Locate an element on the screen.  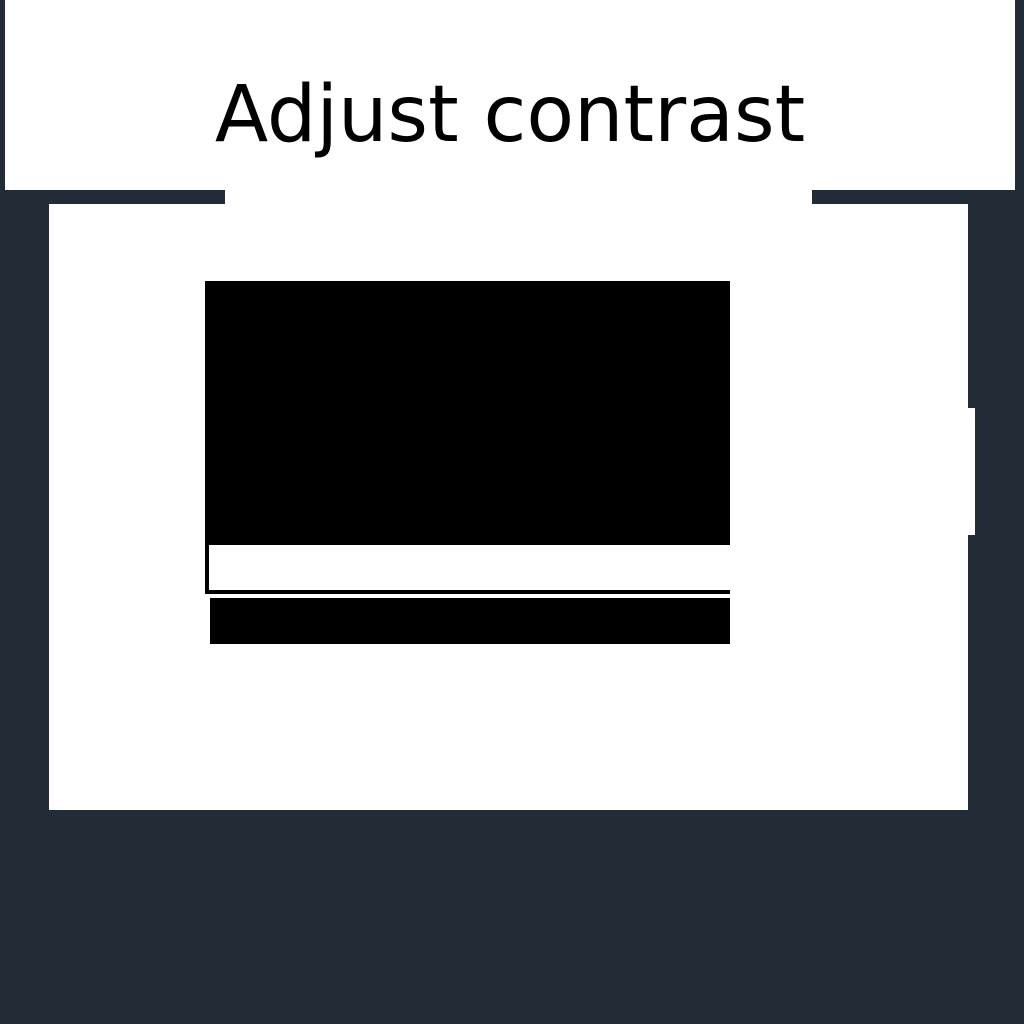
contrast-slider-fill is located at coordinates (470, 621).